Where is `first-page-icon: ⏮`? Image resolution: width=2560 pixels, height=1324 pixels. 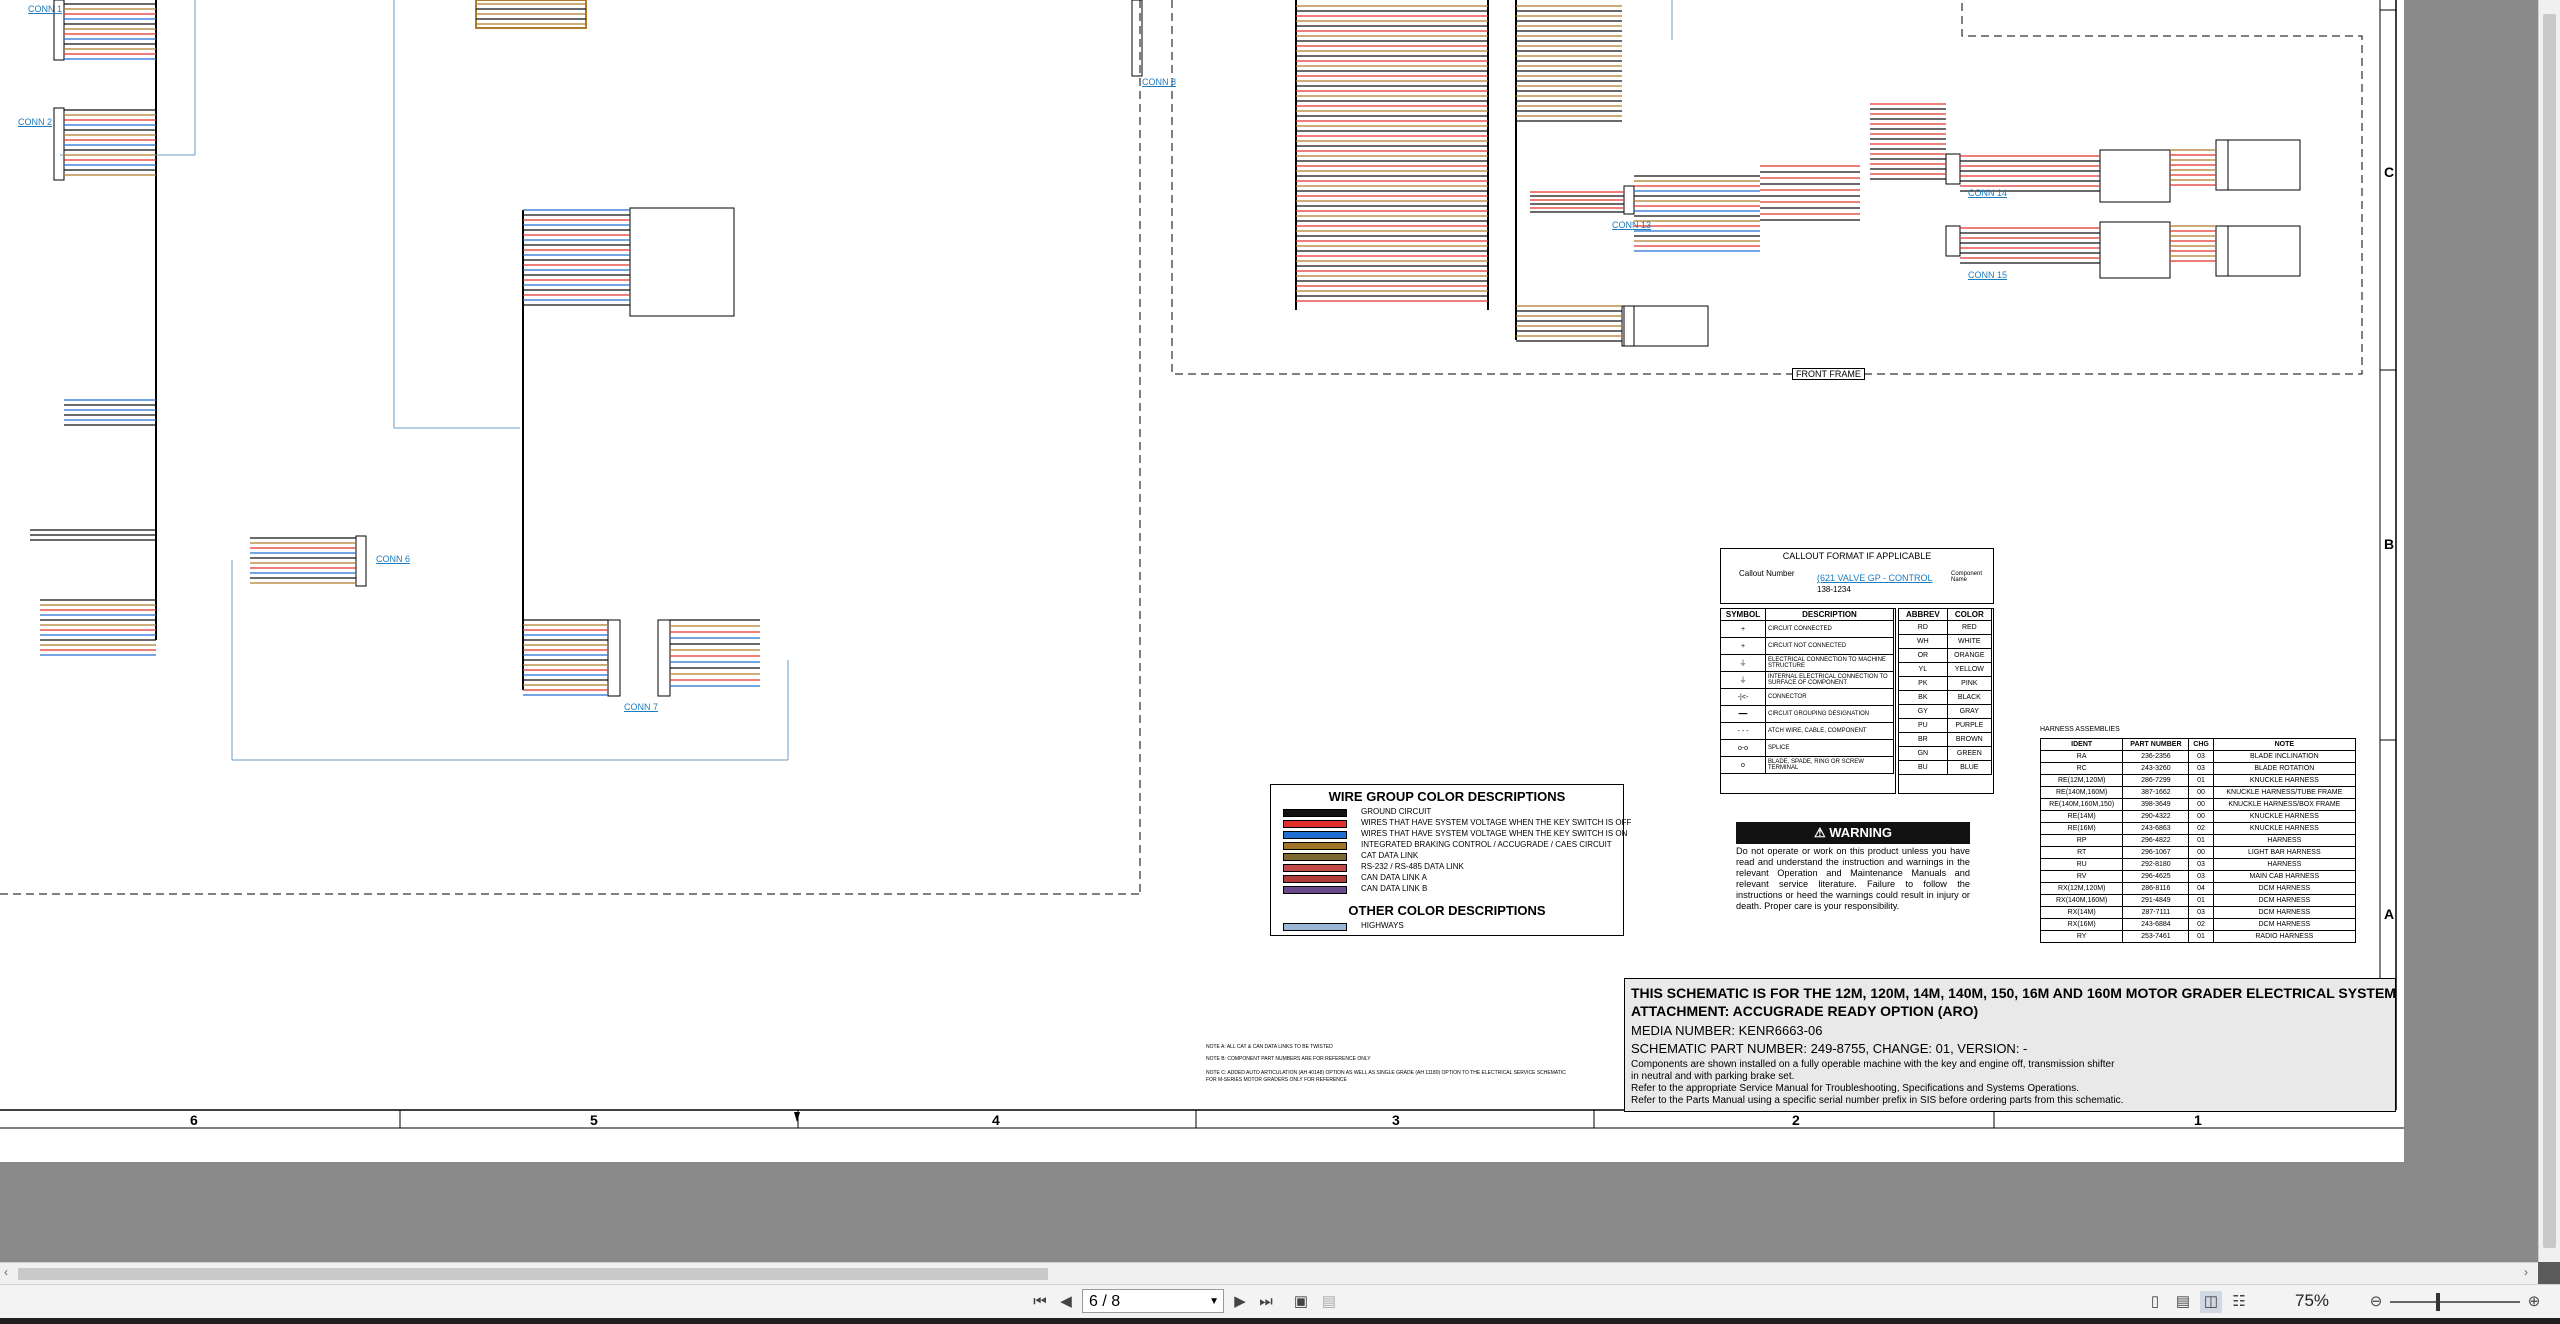
first-page-icon: ⏮ is located at coordinates (1040, 1302).